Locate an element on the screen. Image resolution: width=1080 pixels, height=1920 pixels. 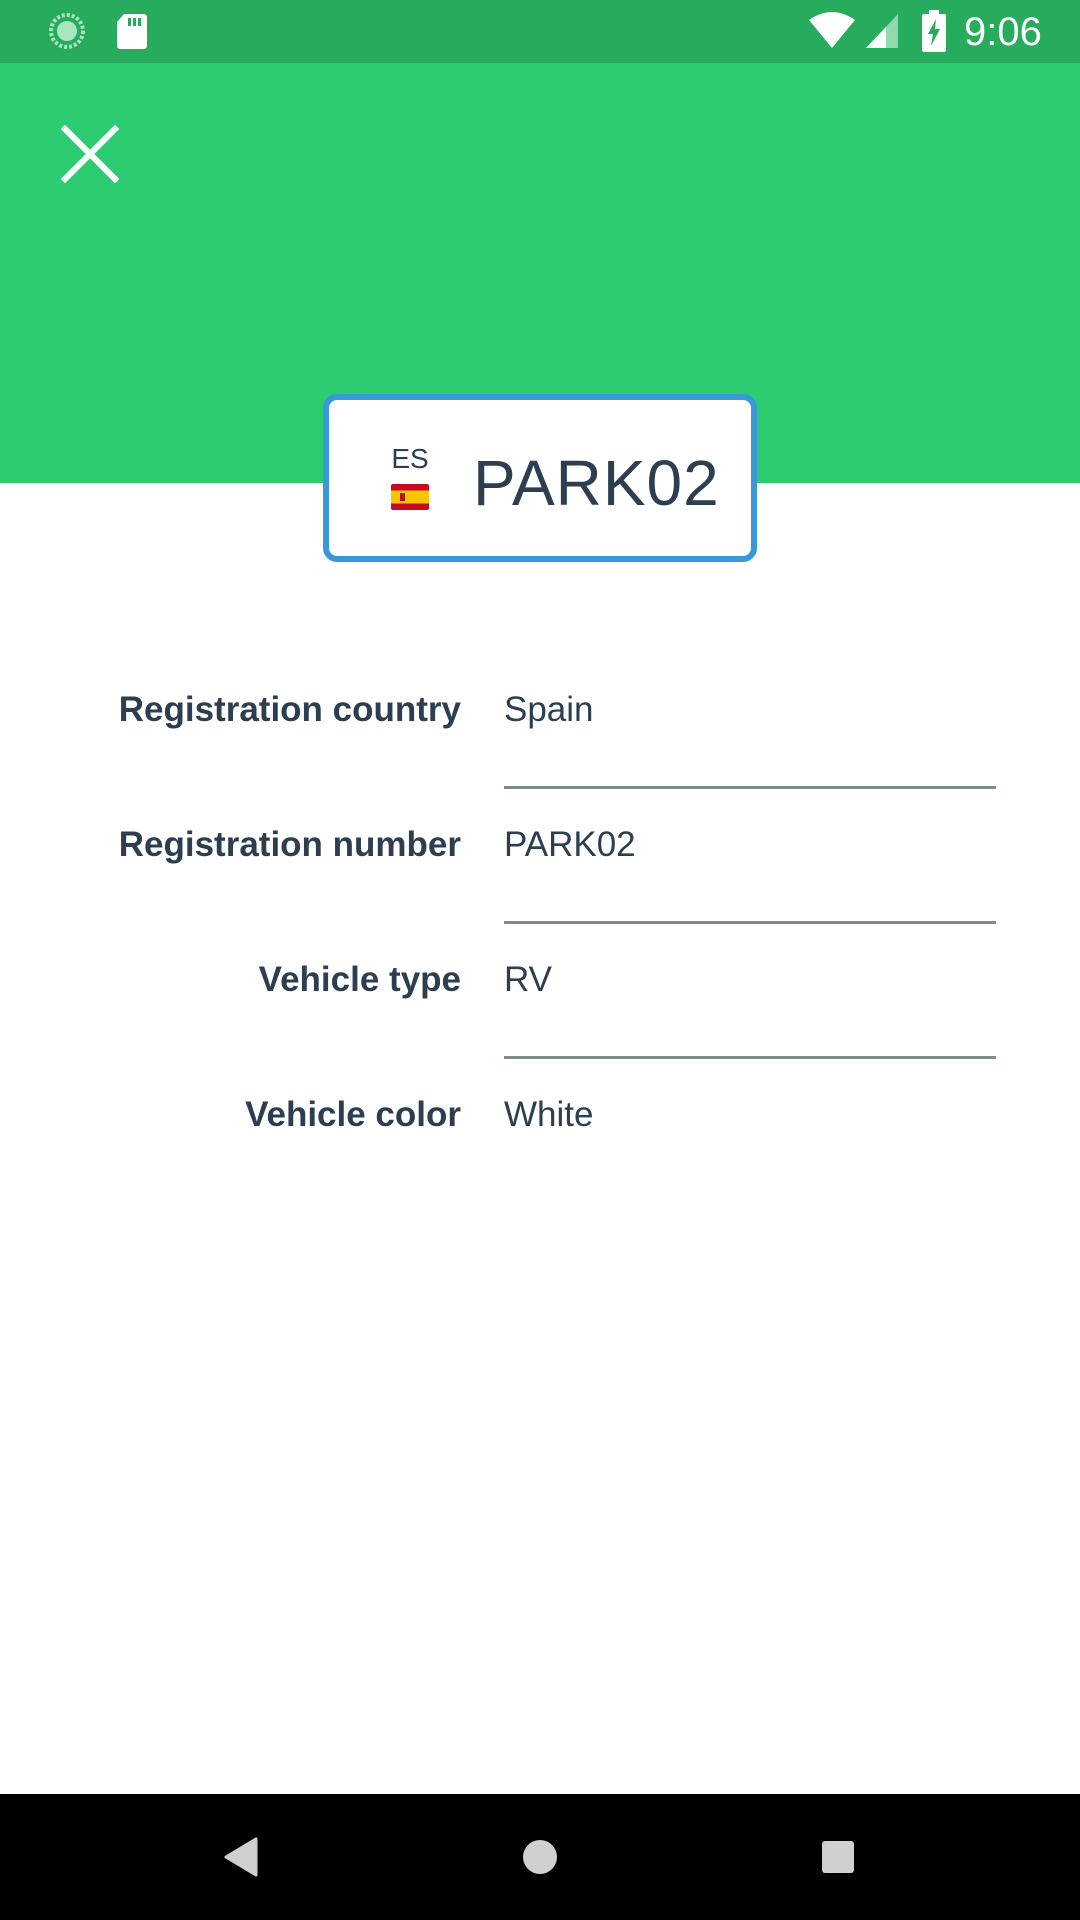
vehicle-type-value: RV is located at coordinates (528, 980).